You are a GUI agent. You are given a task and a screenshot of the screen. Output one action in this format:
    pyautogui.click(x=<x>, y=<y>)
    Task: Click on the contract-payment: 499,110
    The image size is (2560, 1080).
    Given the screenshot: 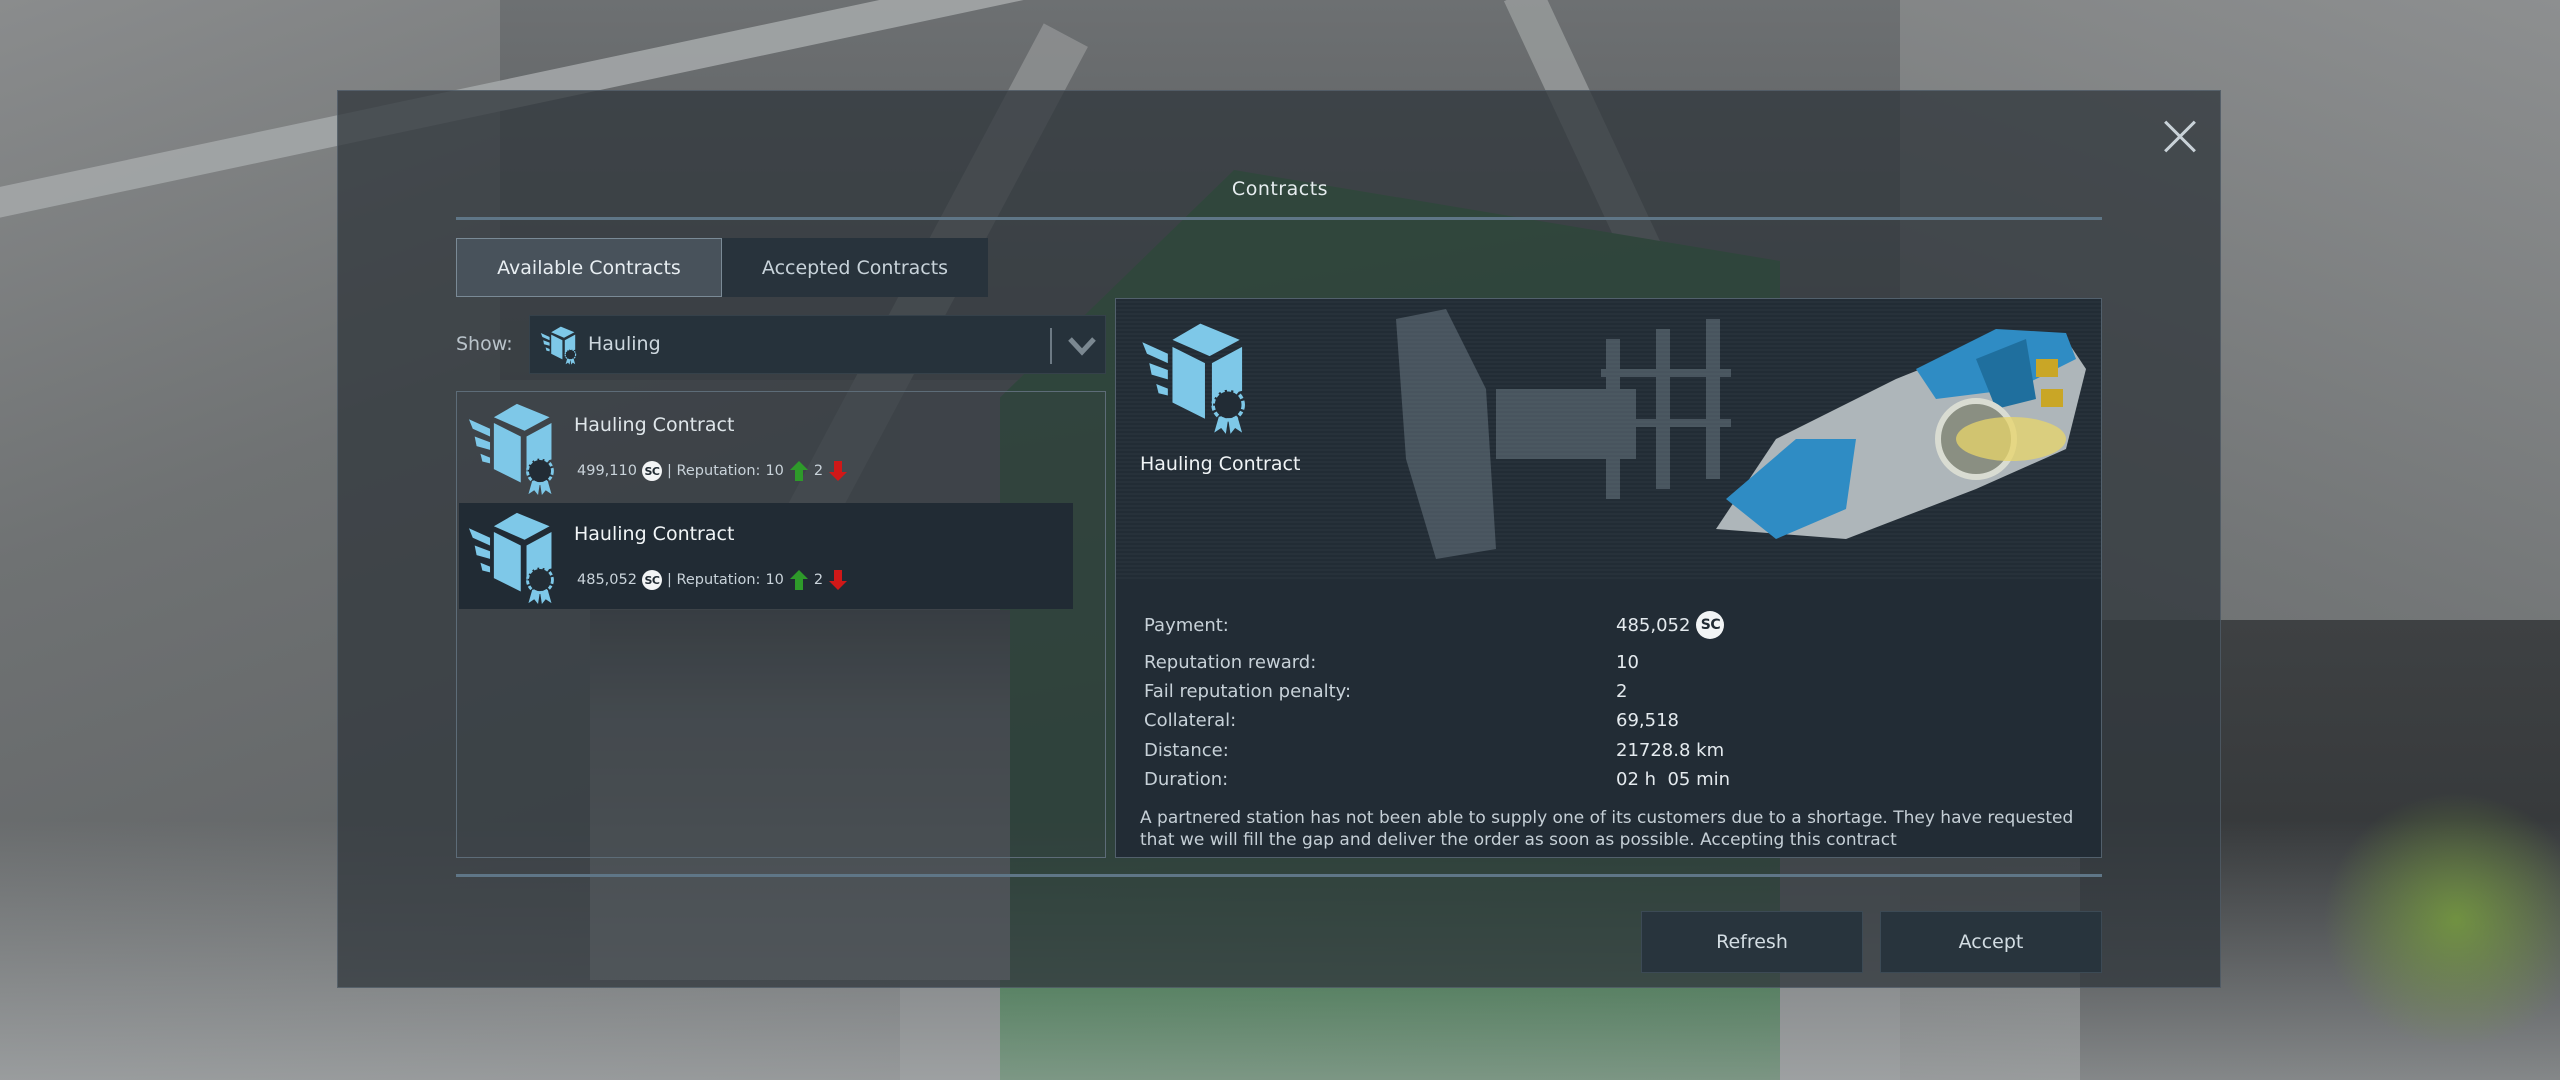 What is the action you would take?
    pyautogui.click(x=607, y=471)
    